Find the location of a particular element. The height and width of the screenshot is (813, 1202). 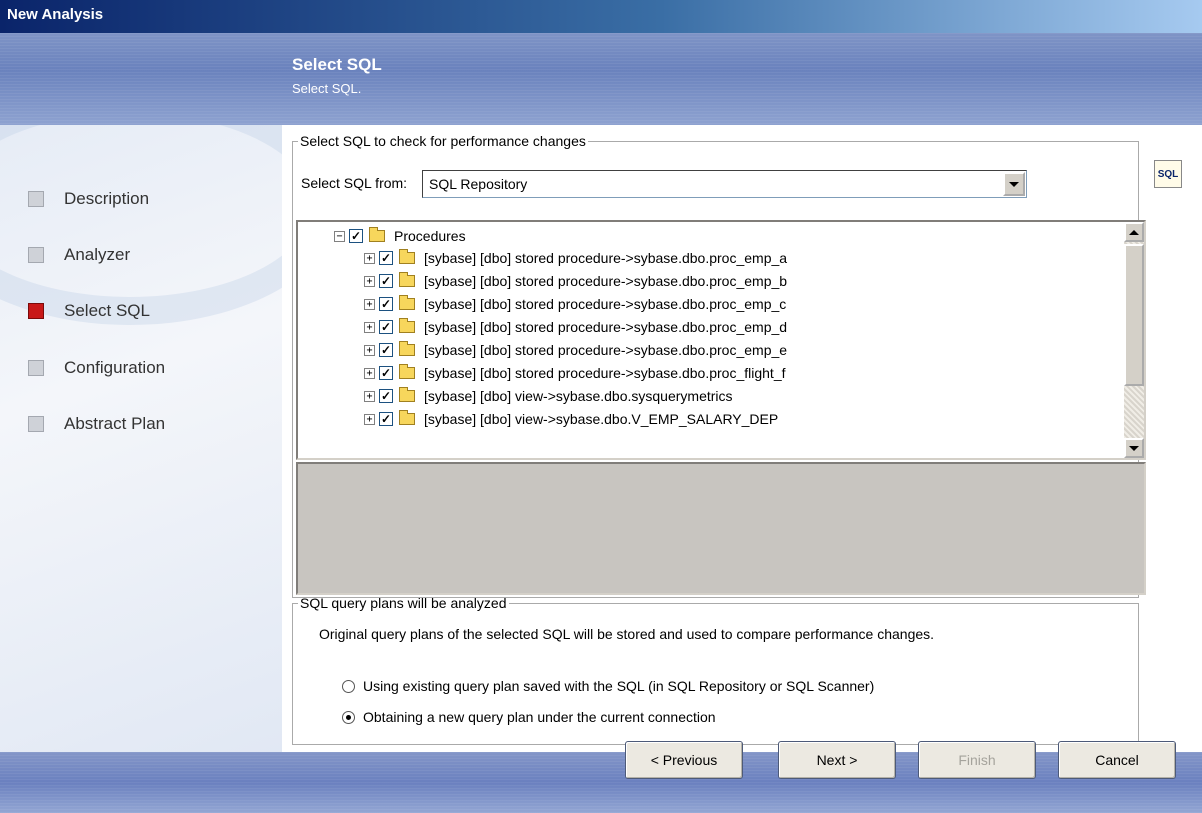

window-title: New Analysis is located at coordinates (55, 14).